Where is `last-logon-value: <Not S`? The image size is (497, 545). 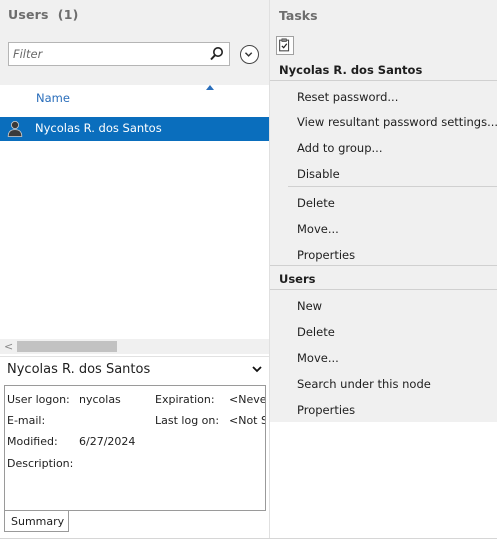 last-logon-value: <Not S is located at coordinates (247, 420).